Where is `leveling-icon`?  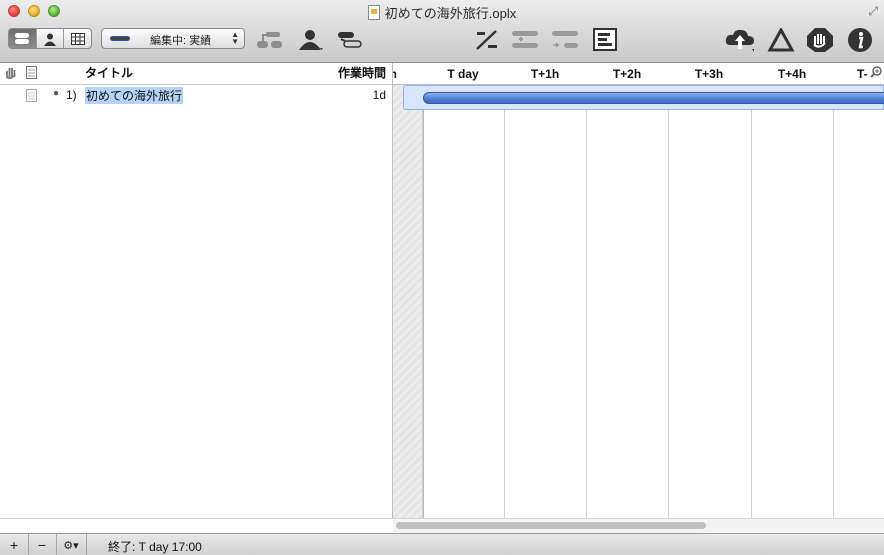
leveling-icon is located at coordinates (565, 39).